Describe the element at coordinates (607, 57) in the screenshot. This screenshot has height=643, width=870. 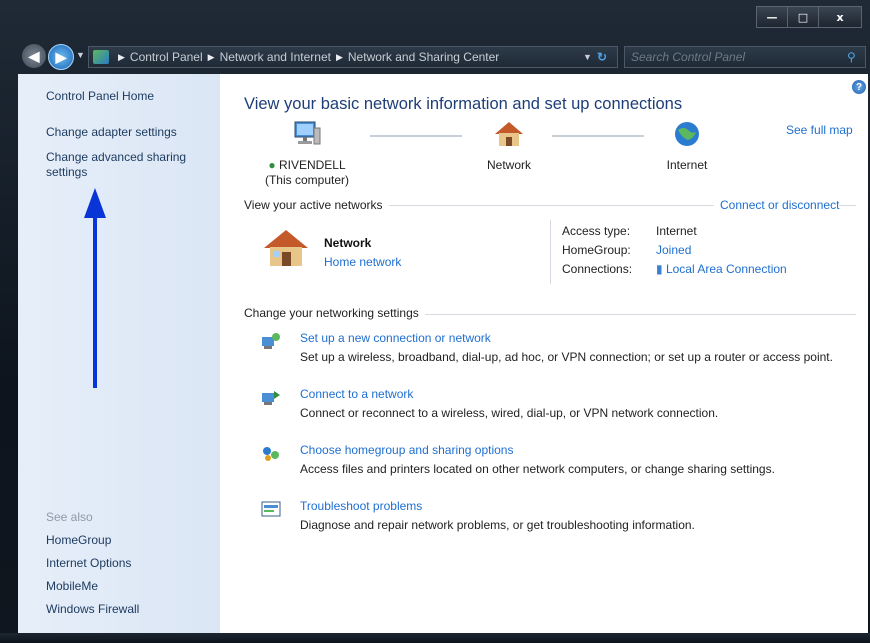
I see `refresh-icon: ↻` at that location.